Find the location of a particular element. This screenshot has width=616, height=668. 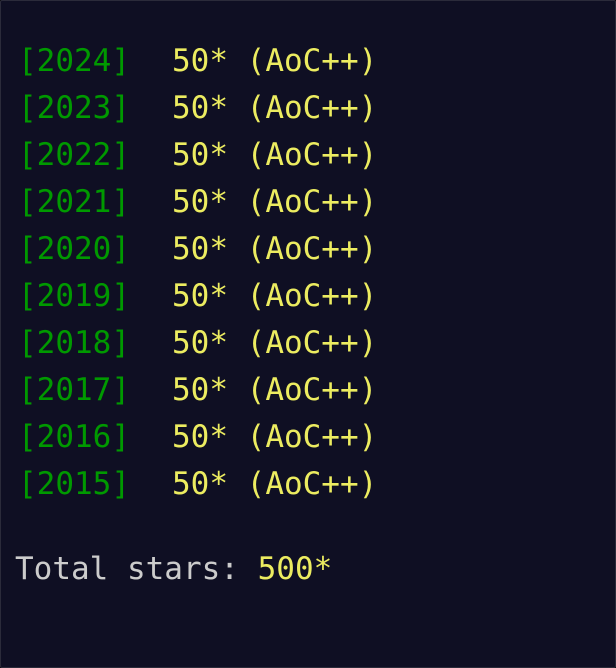

year-link-2015: [2015] is located at coordinates (95, 484).